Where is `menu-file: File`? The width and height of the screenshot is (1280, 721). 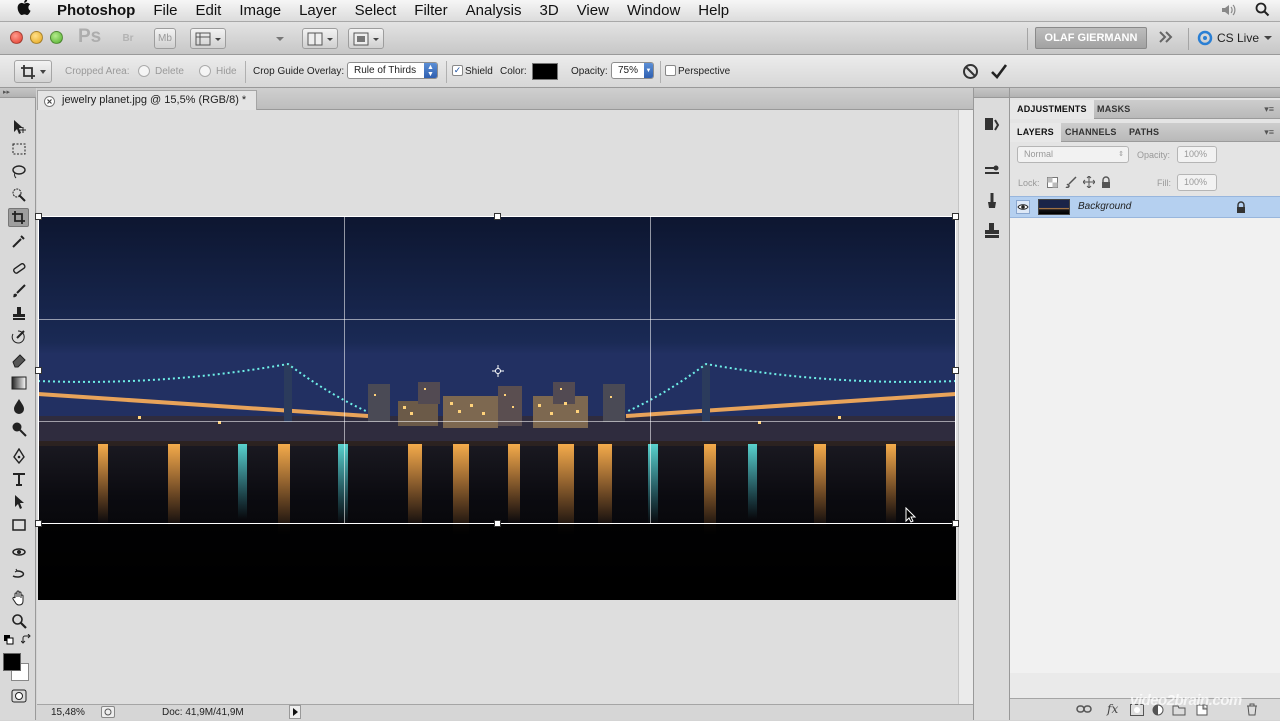 menu-file: File is located at coordinates (165, 11).